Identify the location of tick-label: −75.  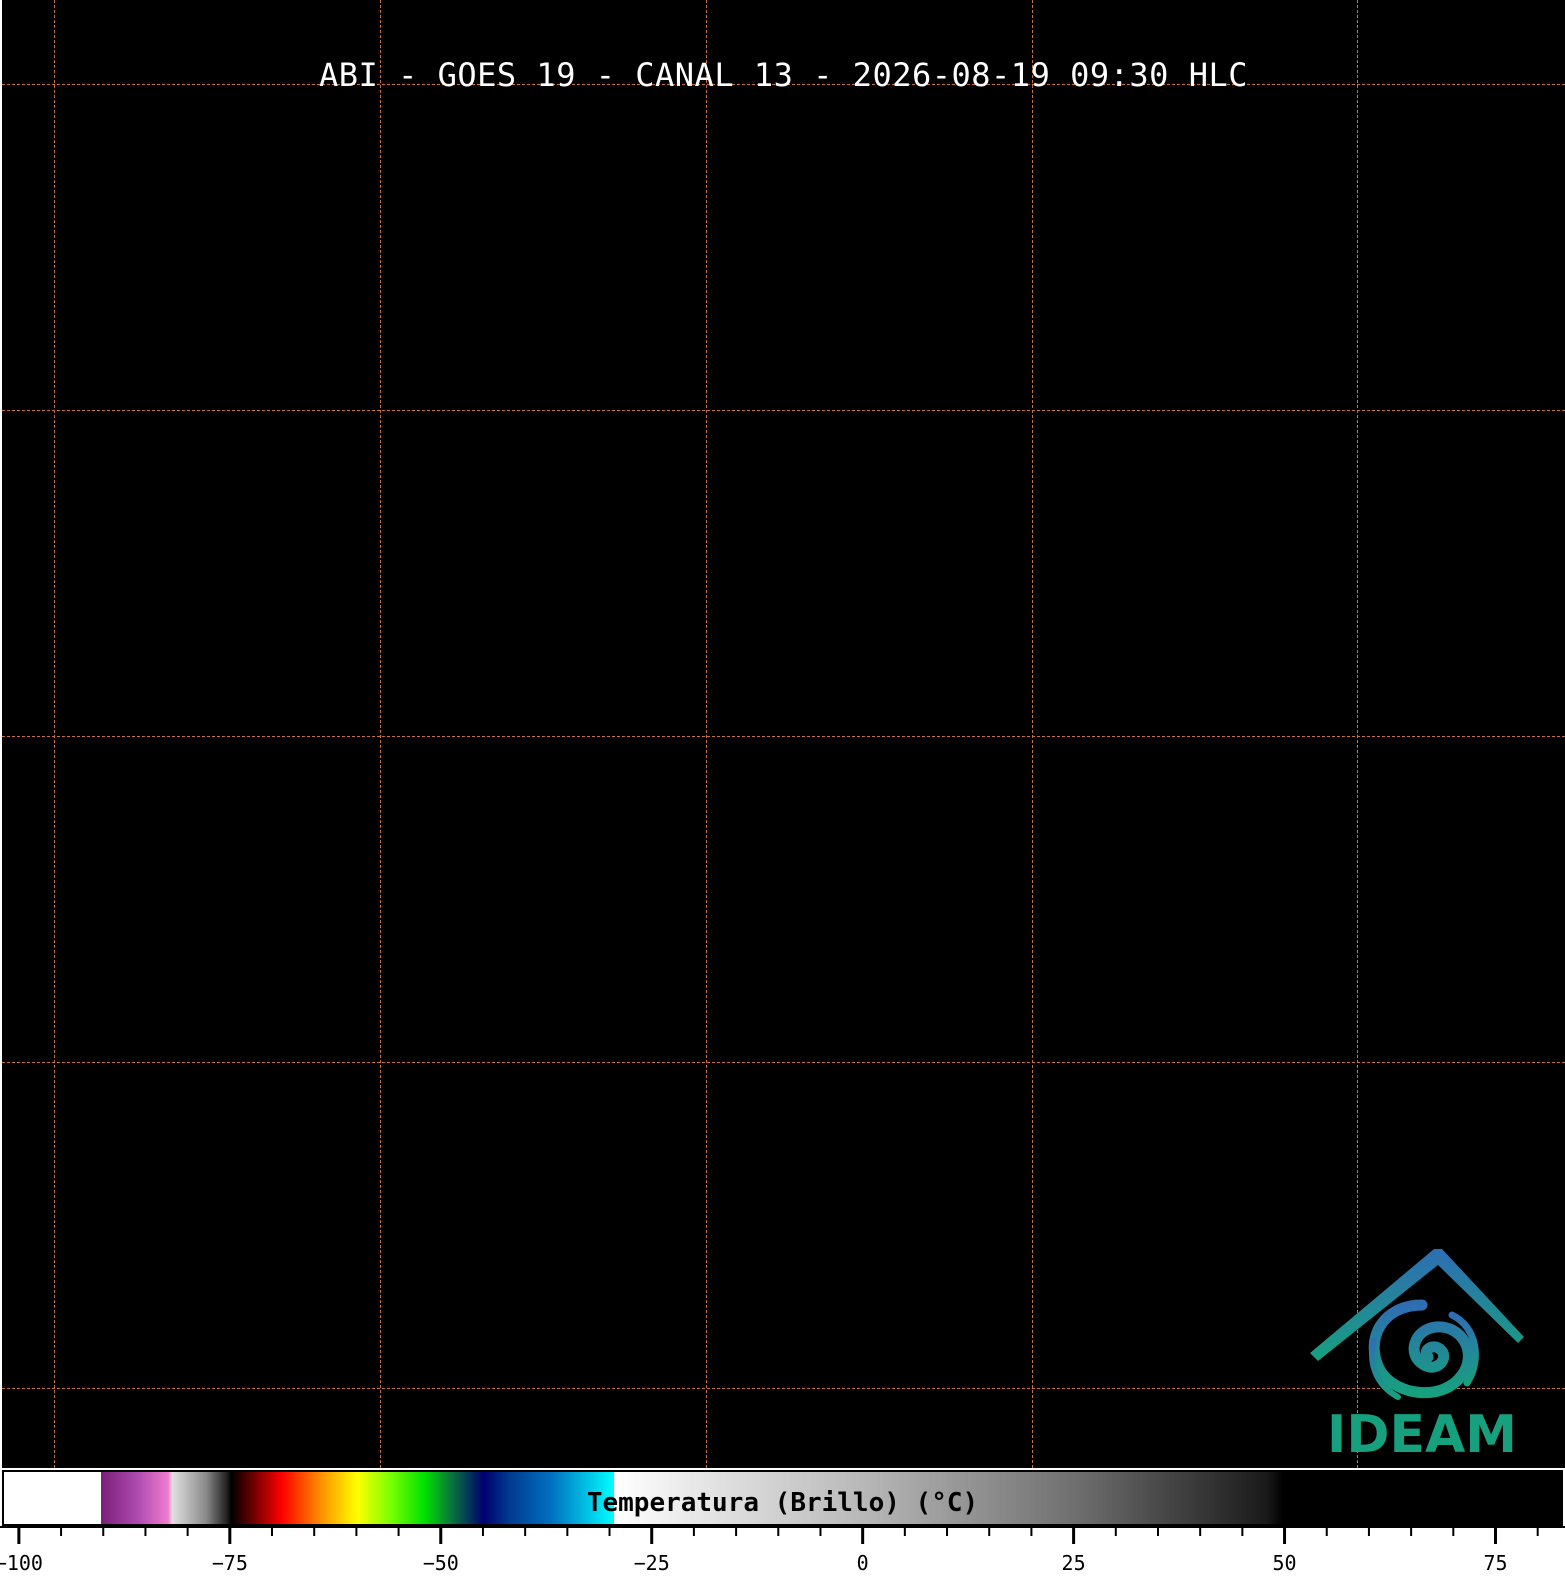
(230, 1563).